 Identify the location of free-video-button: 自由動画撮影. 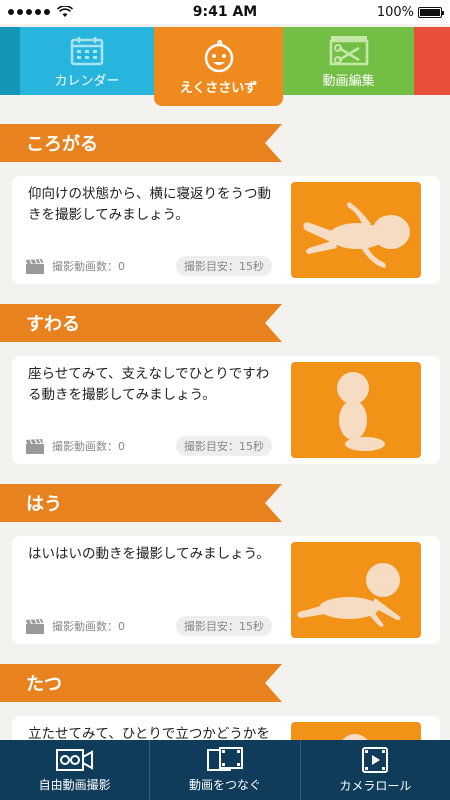
(75, 770).